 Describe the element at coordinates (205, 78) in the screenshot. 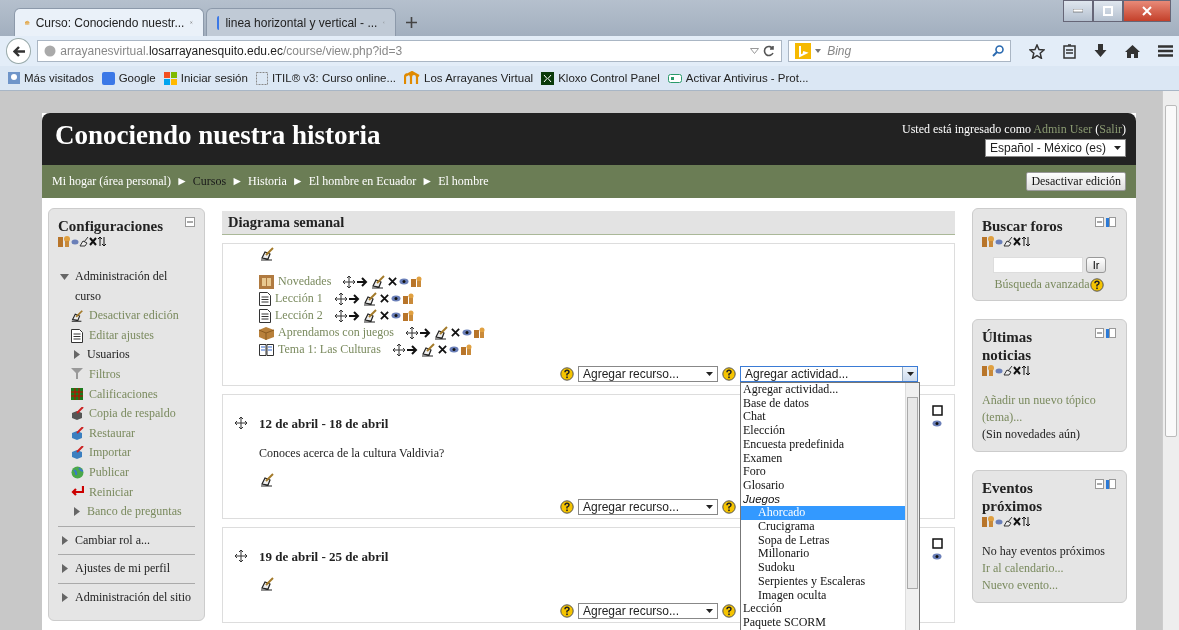

I see `bookmark-item: Iniciar sesión` at that location.